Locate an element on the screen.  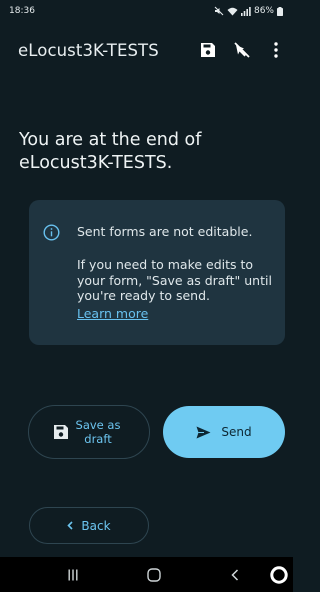
info-message: Sent forms are not editable. is located at coordinates (165, 231).